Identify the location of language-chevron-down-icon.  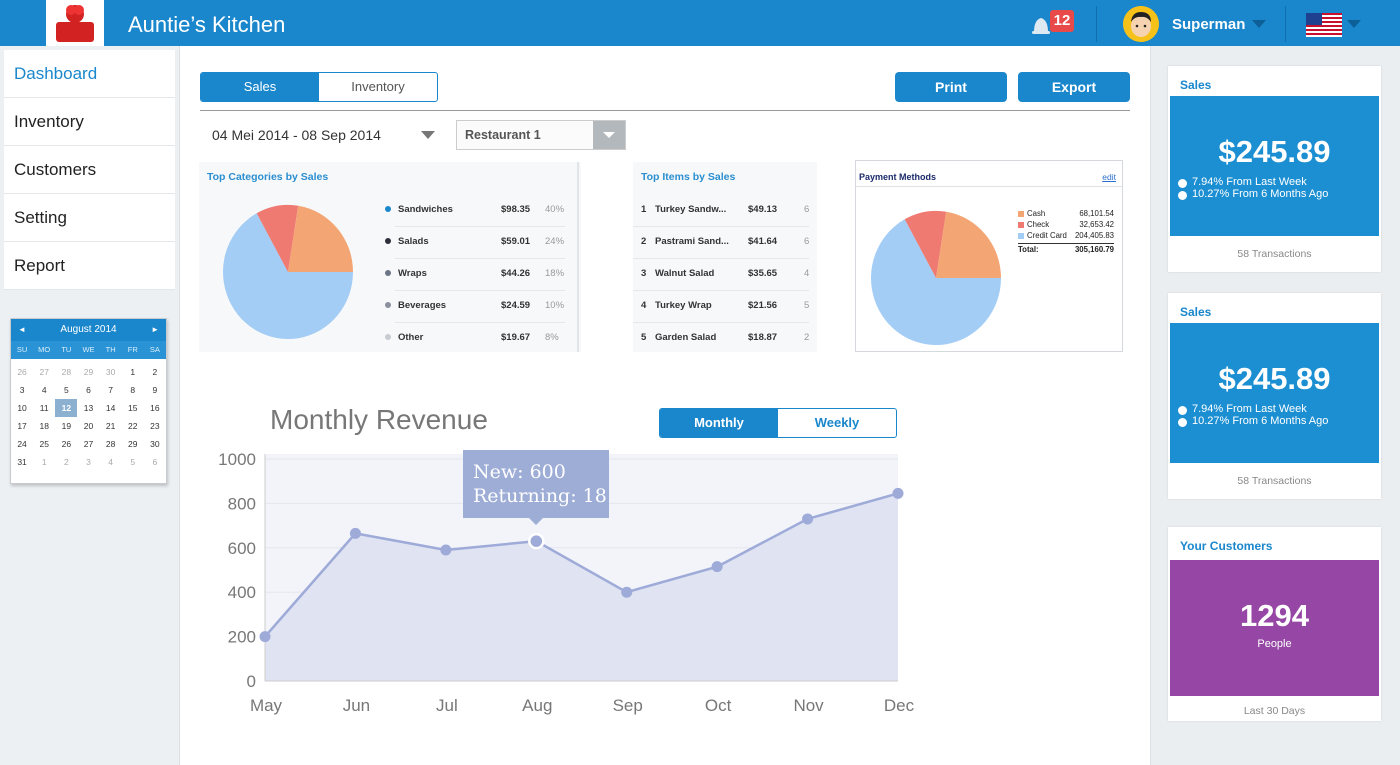
(1354, 24).